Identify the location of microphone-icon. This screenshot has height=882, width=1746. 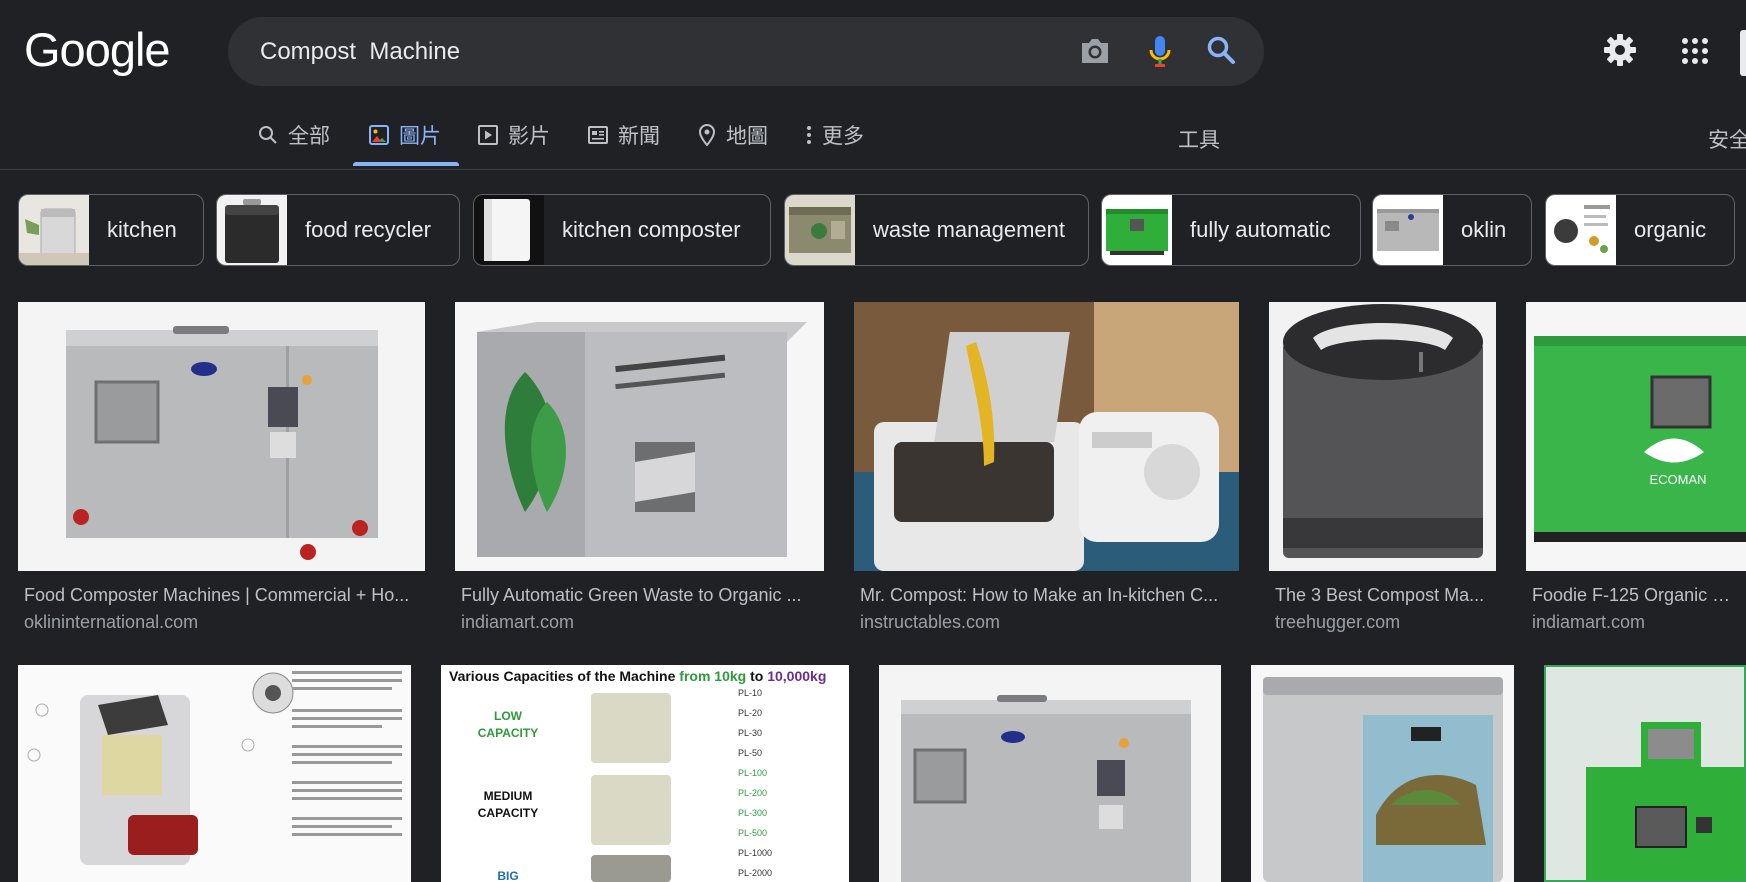
(1160, 54).